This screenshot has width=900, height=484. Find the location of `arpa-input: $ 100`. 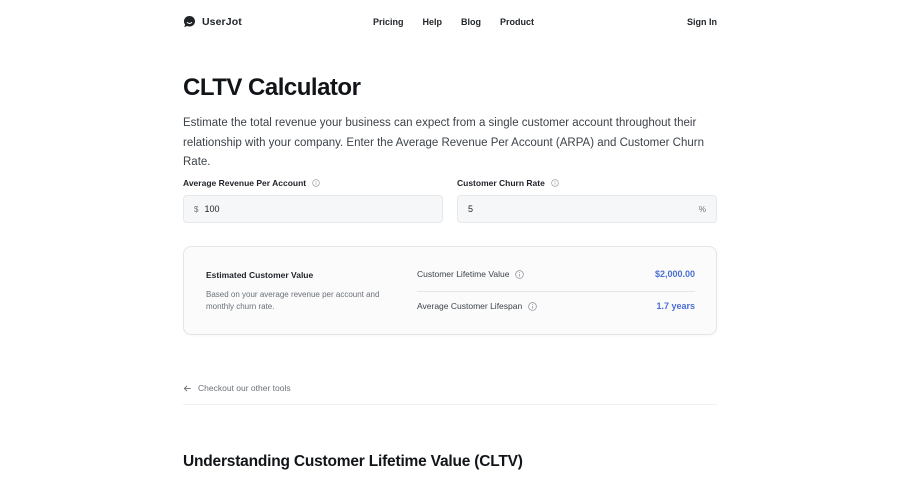

arpa-input: $ 100 is located at coordinates (313, 209).